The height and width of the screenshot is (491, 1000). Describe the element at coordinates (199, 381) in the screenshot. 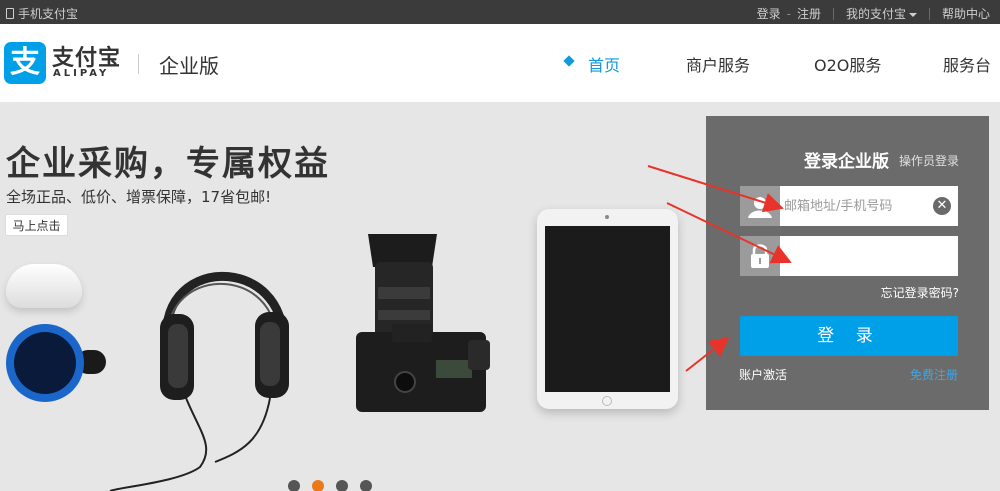

I see `headphones-image` at that location.